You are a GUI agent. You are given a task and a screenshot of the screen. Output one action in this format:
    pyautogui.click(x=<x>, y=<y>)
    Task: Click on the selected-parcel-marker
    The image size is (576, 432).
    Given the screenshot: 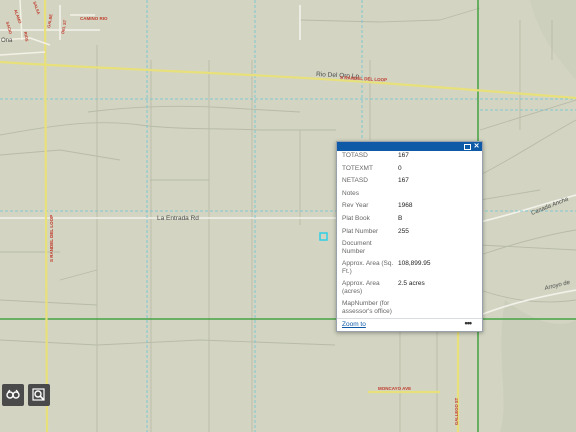 What is the action you would take?
    pyautogui.click(x=323, y=236)
    